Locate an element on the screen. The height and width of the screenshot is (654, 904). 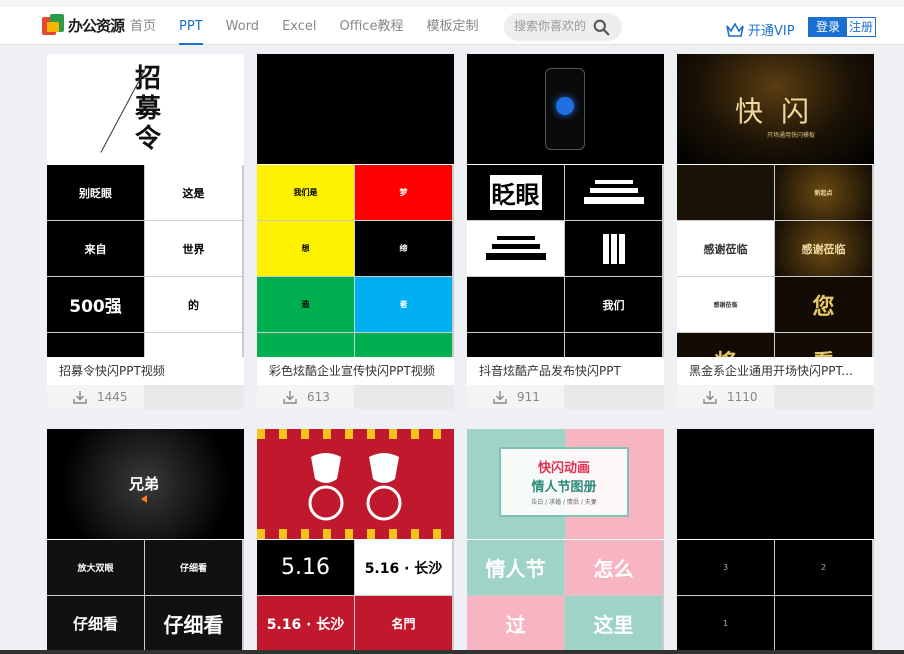
slide-cell: 看 is located at coordinates (823, 345).